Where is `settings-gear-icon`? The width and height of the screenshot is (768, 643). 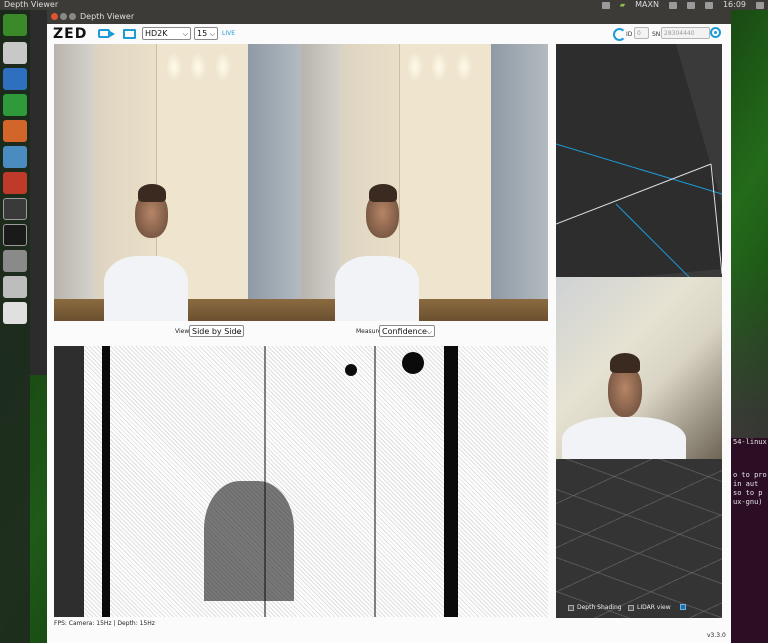 settings-gear-icon is located at coordinates (715, 32).